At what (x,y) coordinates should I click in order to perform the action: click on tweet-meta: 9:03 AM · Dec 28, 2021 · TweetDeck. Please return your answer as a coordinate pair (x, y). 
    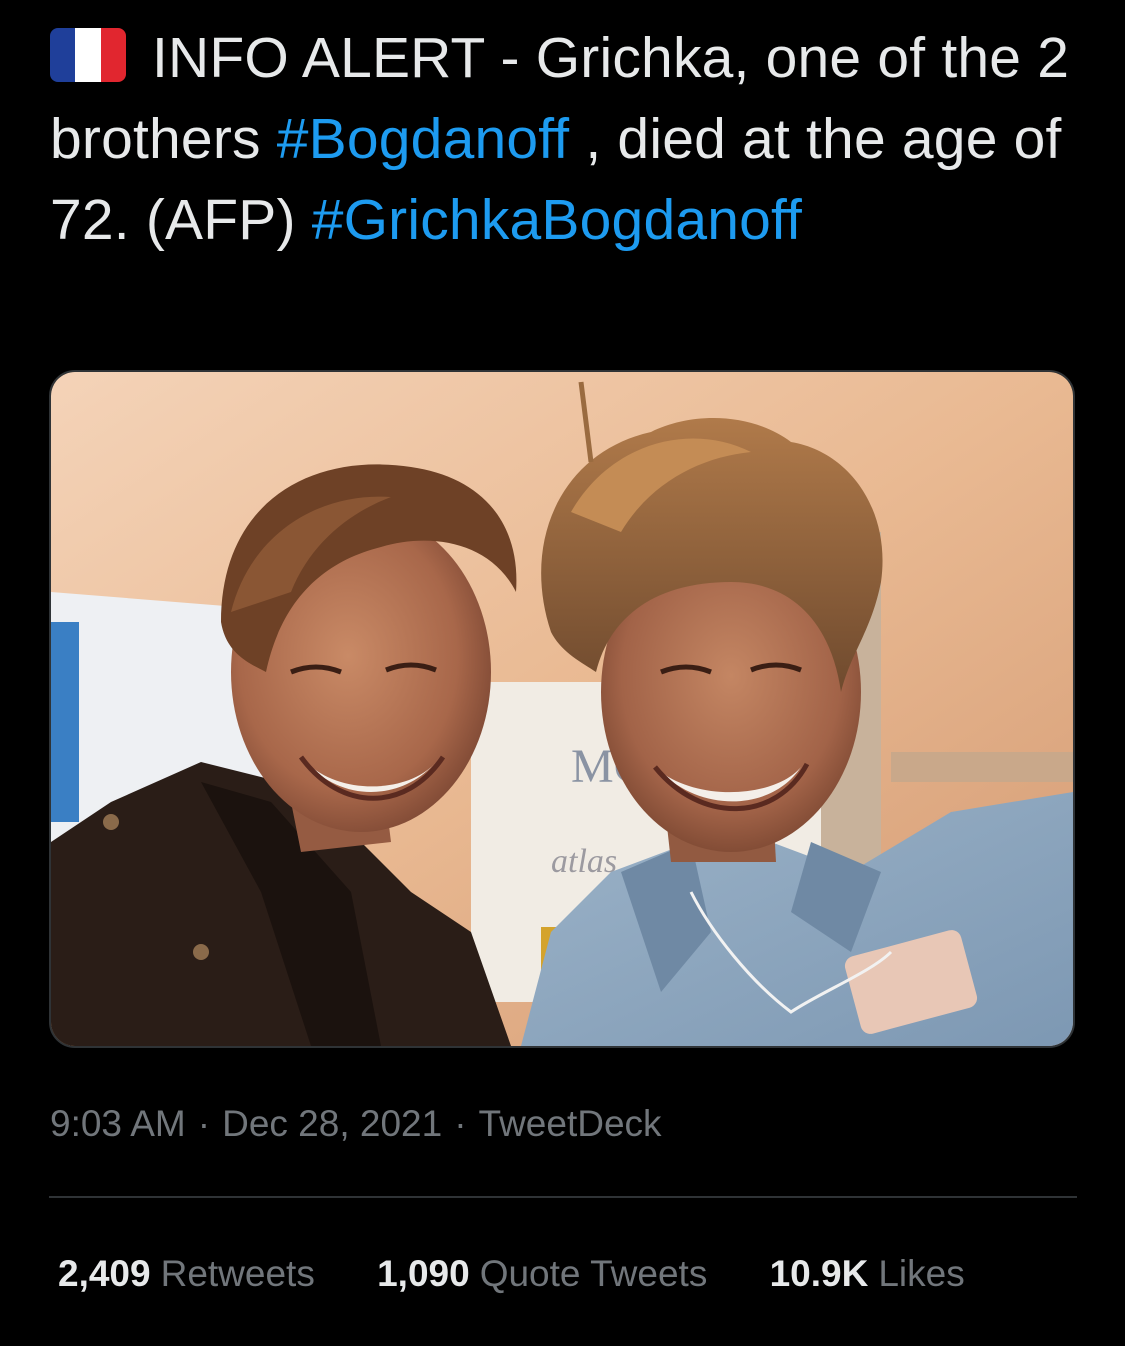
    Looking at the image, I should click on (356, 1124).